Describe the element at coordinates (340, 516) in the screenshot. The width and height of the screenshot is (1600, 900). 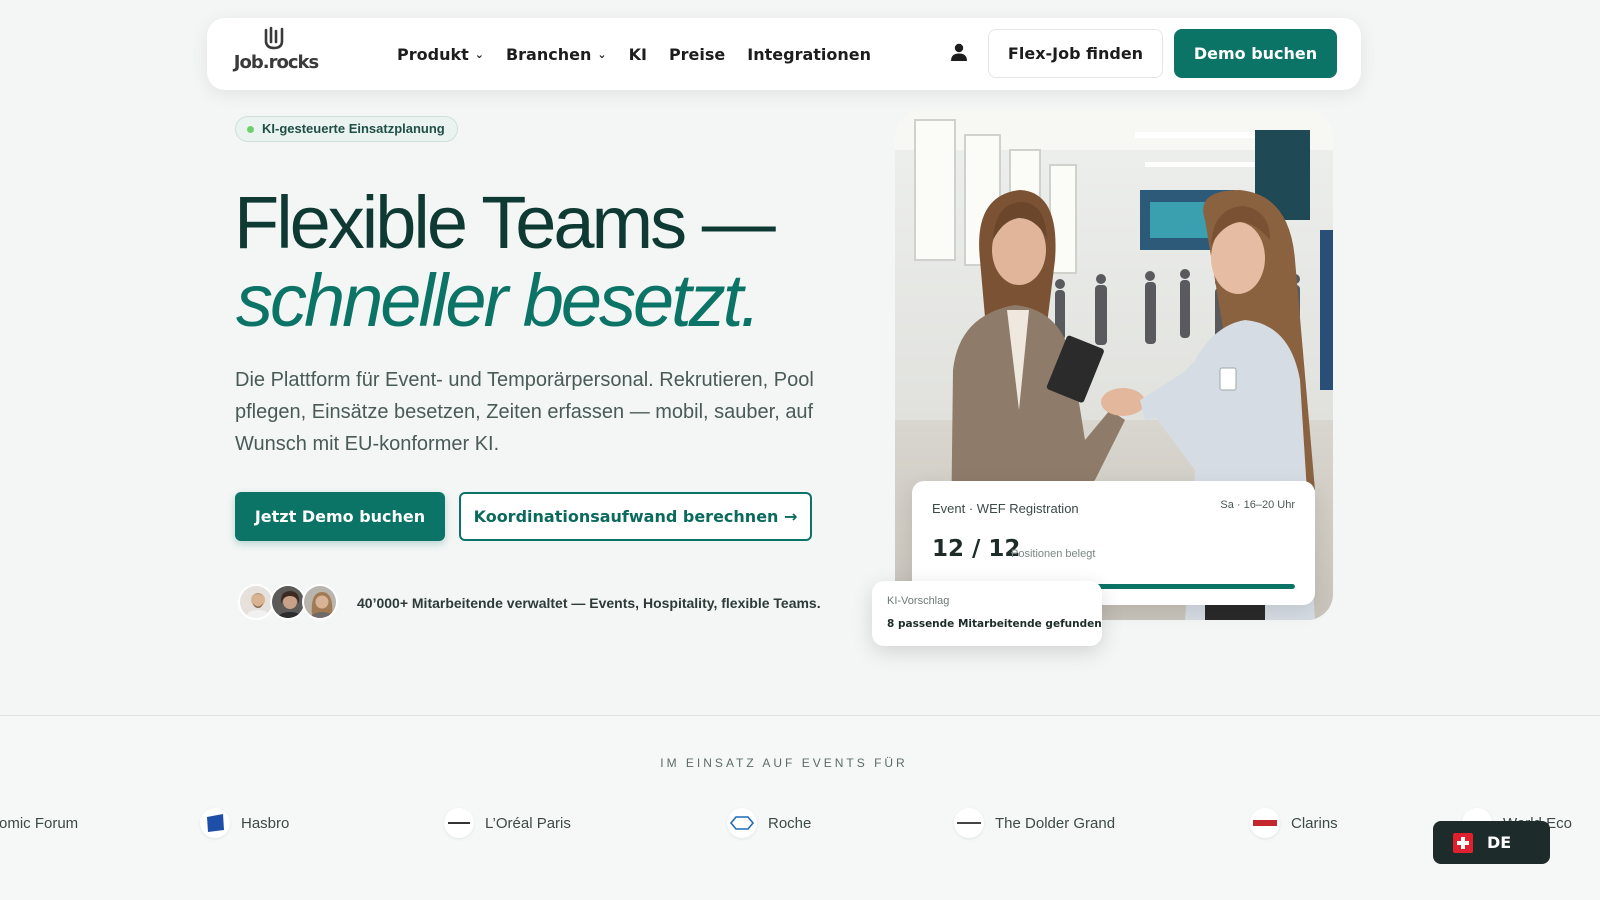
I see `book-demo-button: Jetzt Demo buchen` at that location.